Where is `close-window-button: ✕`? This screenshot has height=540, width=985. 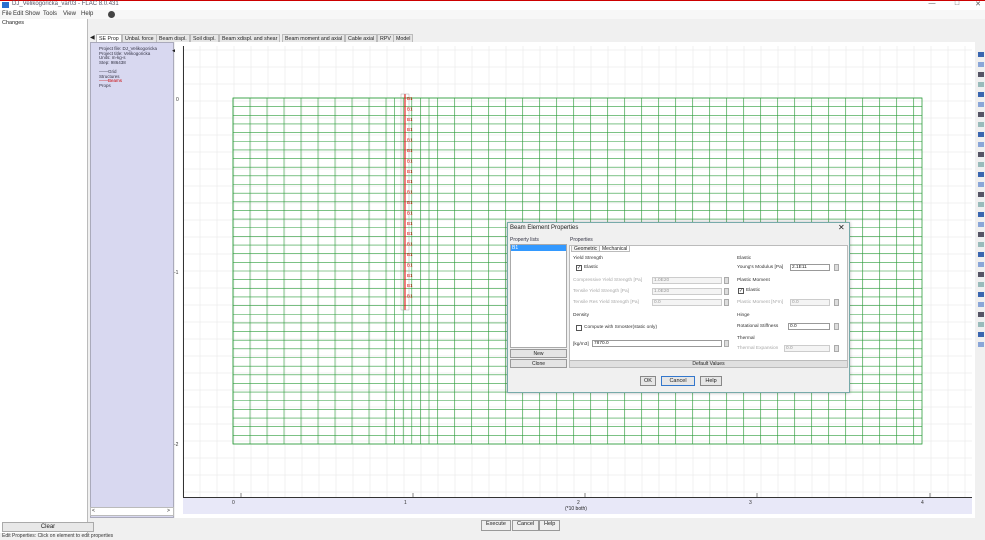 close-window-button: ✕ is located at coordinates (978, 4).